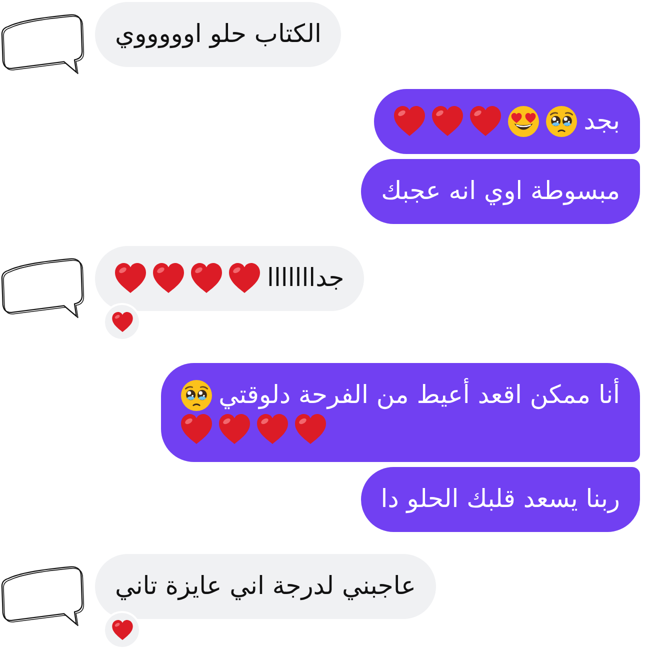 The image size is (654, 654). What do you see at coordinates (218, 34) in the screenshot?
I see `message-text: الكتاب حلو اوووووي` at bounding box center [218, 34].